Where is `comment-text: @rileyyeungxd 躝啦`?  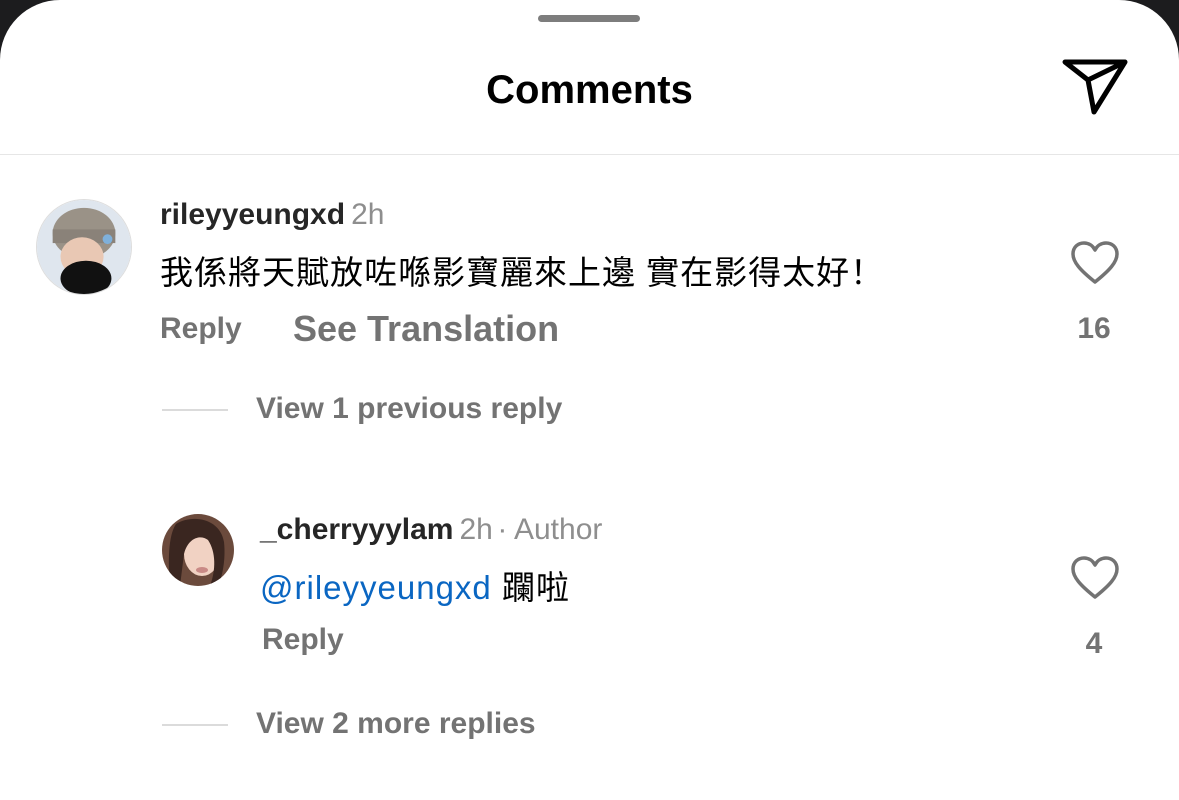 comment-text: @rileyyeungxd 躝啦 is located at coordinates (415, 585).